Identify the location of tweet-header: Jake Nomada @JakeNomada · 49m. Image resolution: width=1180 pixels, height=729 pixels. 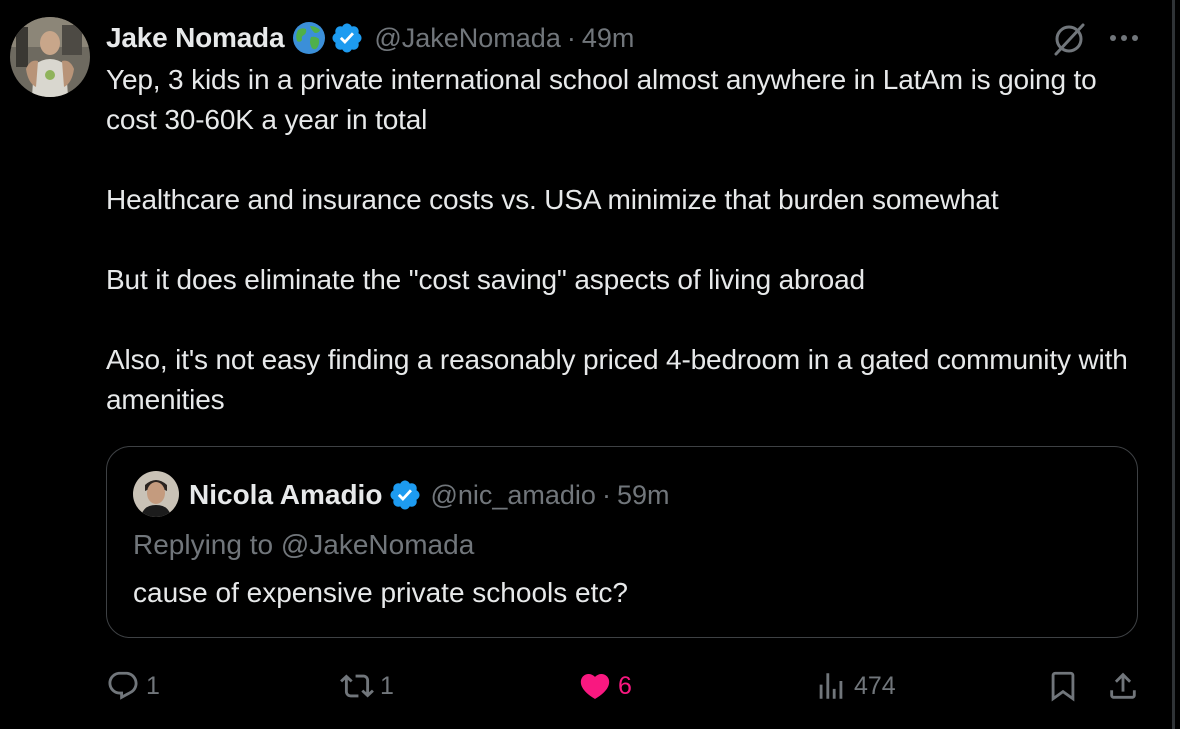
(370, 38).